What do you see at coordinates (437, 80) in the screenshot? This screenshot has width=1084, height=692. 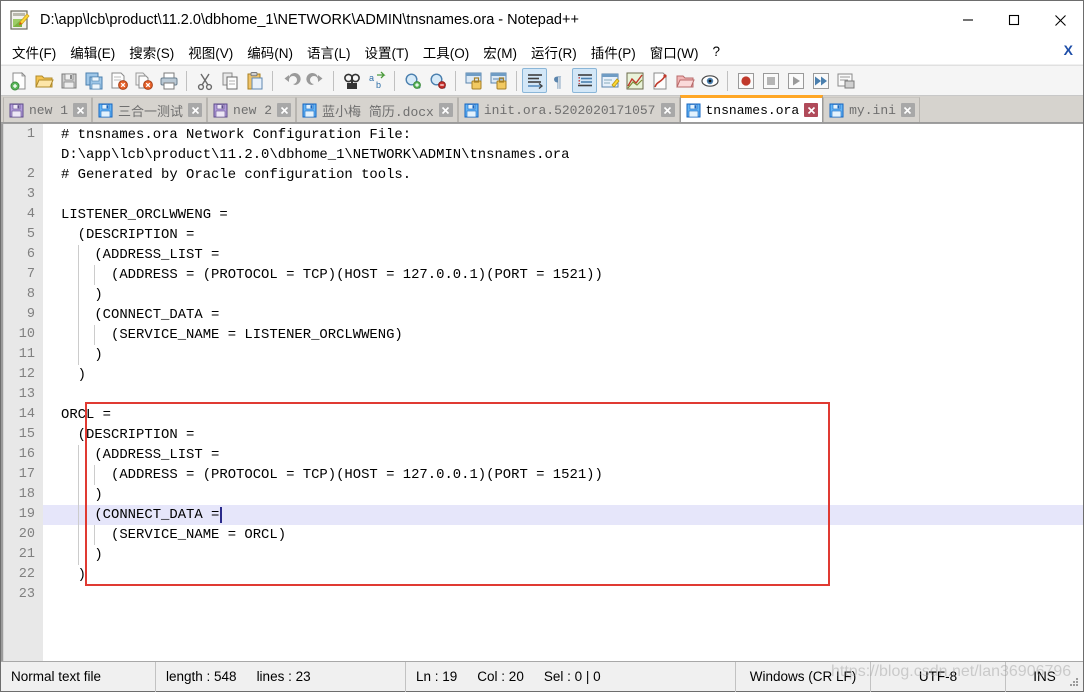 I see `zoom-out-icon` at bounding box center [437, 80].